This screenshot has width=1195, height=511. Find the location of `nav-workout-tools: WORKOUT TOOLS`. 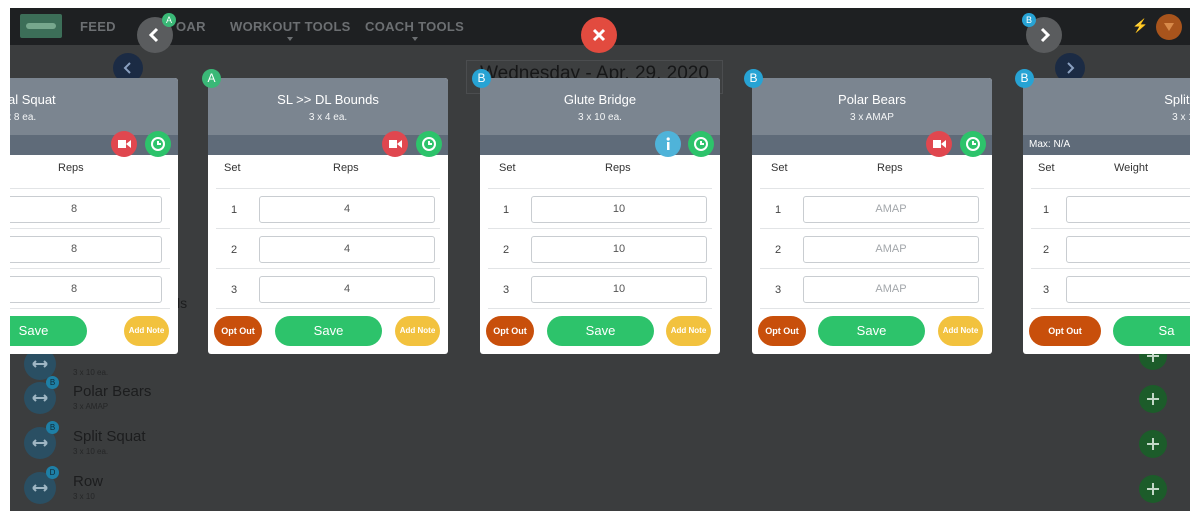

nav-workout-tools: WORKOUT TOOLS is located at coordinates (290, 30).